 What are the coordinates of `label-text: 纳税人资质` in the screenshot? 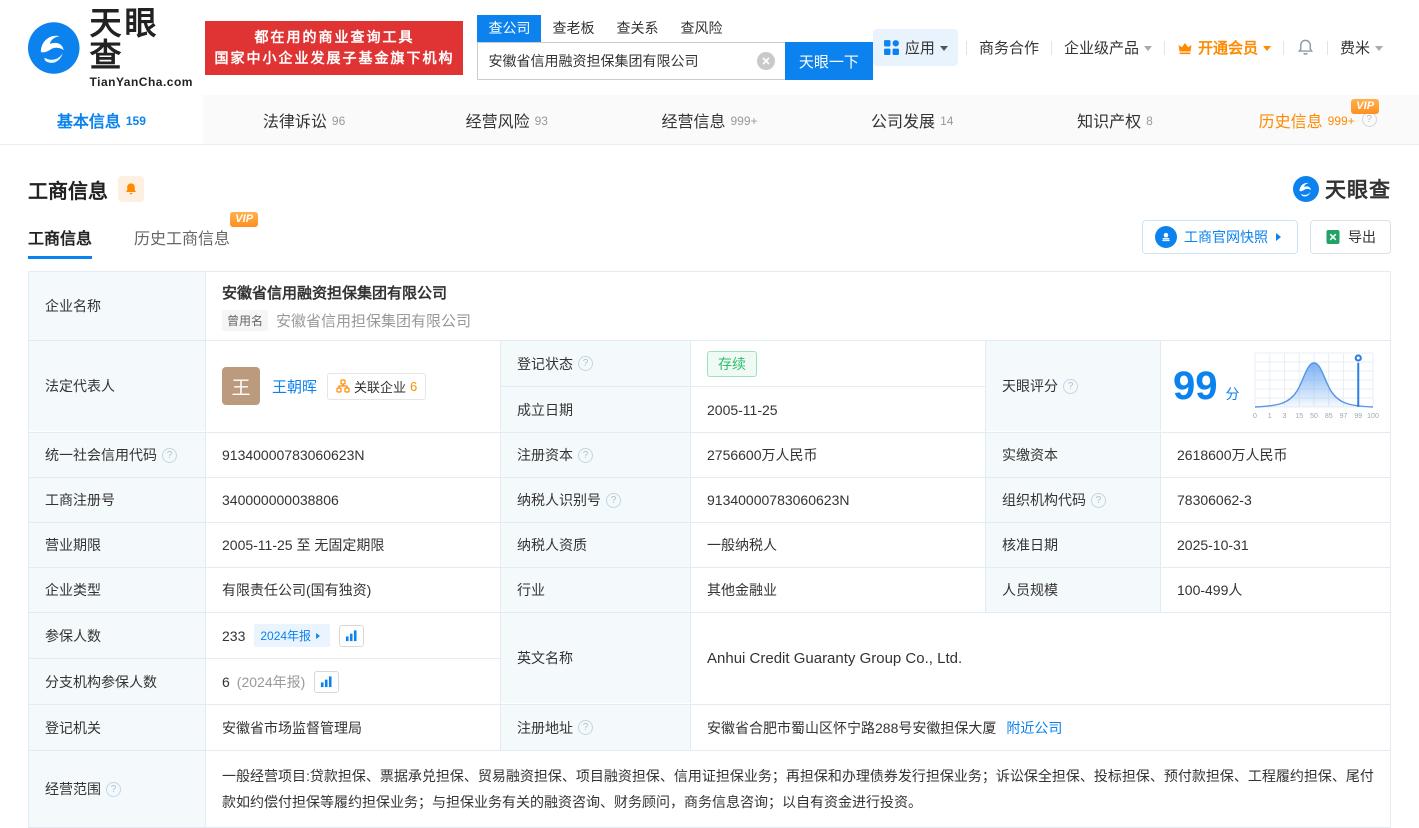 It's located at (552, 545).